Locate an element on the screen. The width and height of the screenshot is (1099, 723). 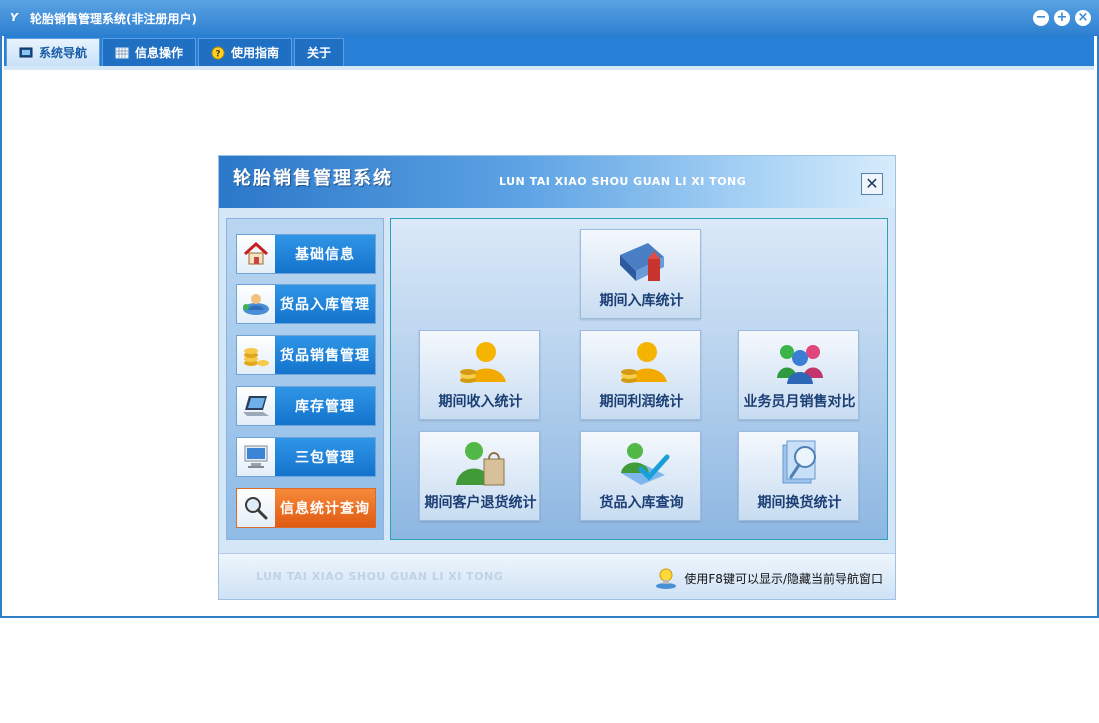
magnifier-icon is located at coordinates (256, 508).